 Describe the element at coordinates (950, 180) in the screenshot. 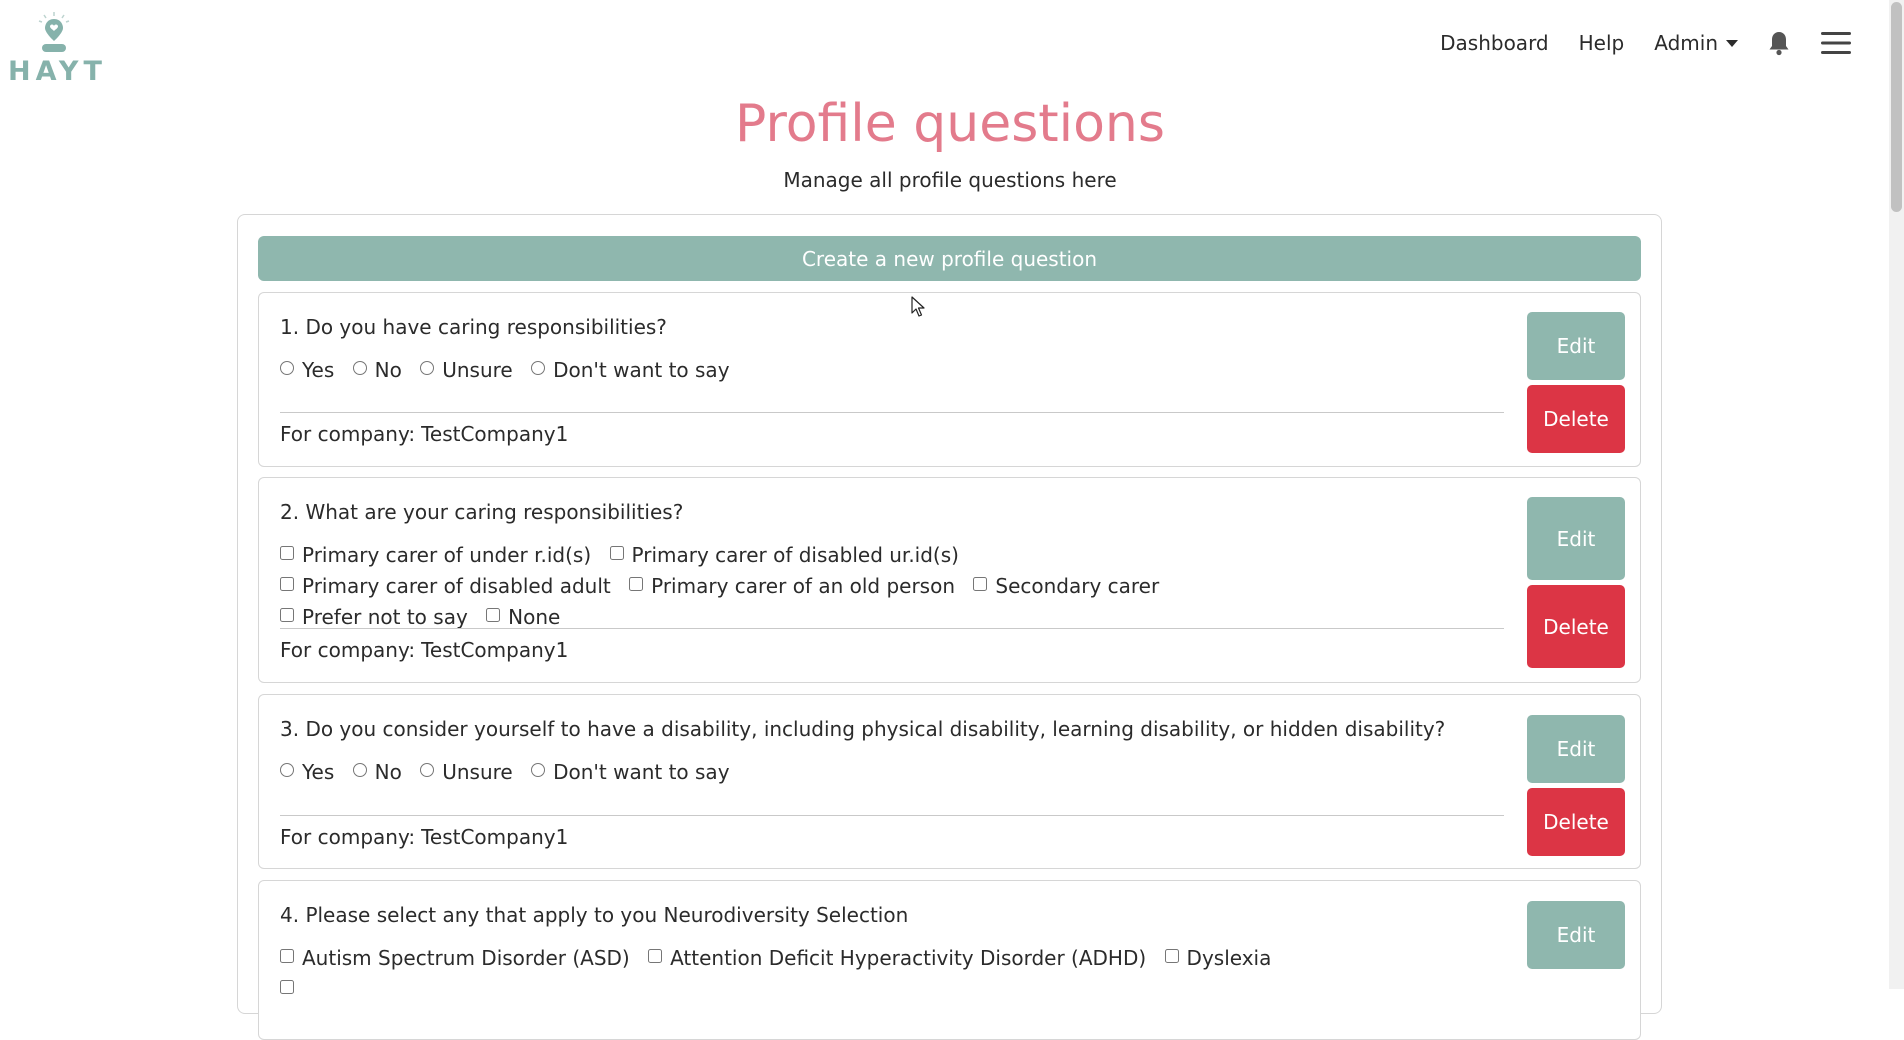

I see `page-subtitle: Manage all profile questions here` at that location.